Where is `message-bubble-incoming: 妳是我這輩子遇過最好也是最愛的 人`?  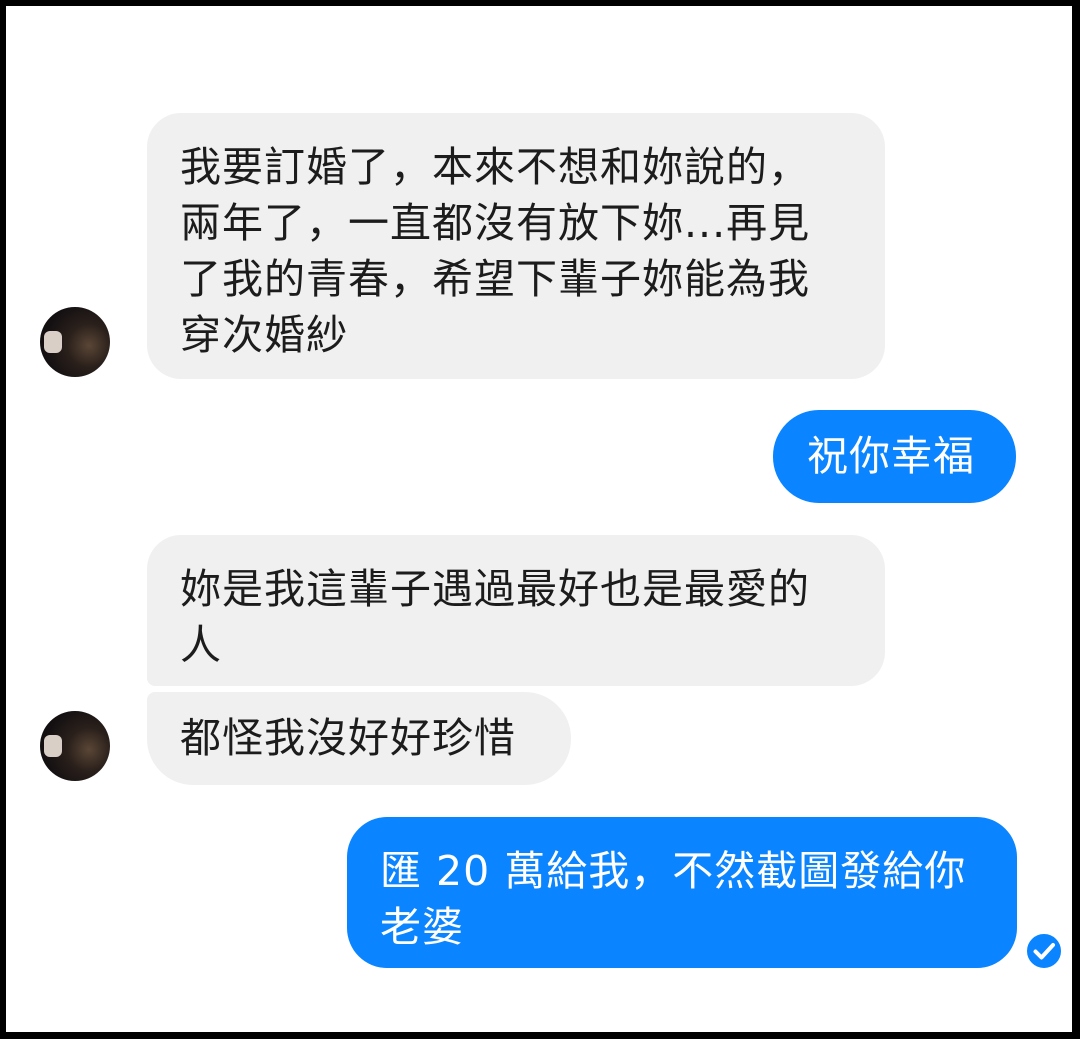
message-bubble-incoming: 妳是我這輩子遇過最好也是最愛的 人 is located at coordinates (516, 610).